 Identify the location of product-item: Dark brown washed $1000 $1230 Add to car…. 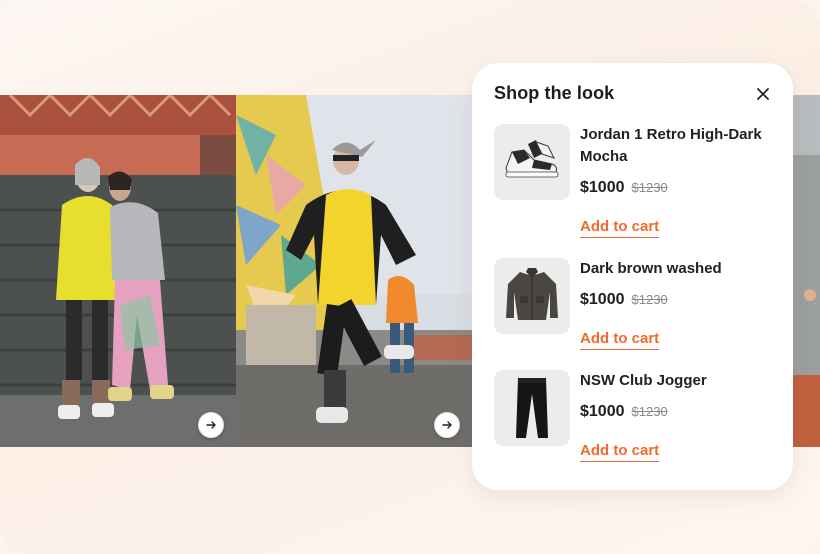
(634, 314).